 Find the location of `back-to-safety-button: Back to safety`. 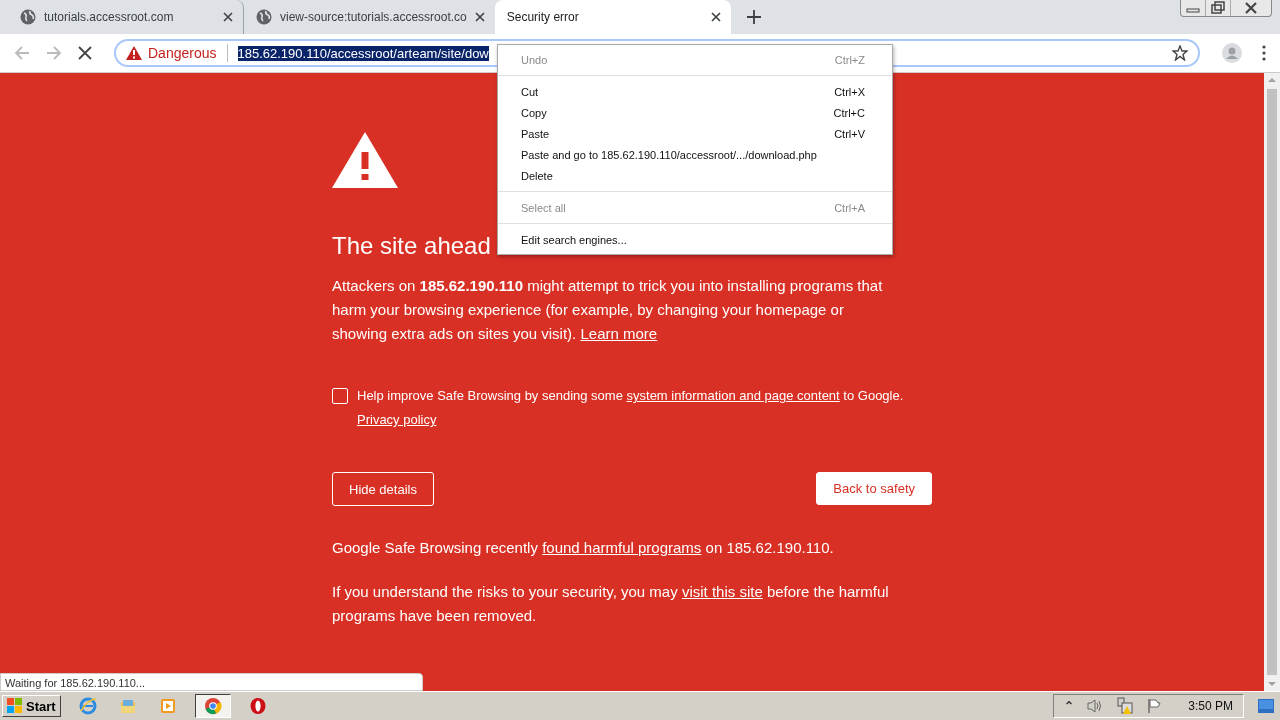

back-to-safety-button: Back to safety is located at coordinates (874, 488).